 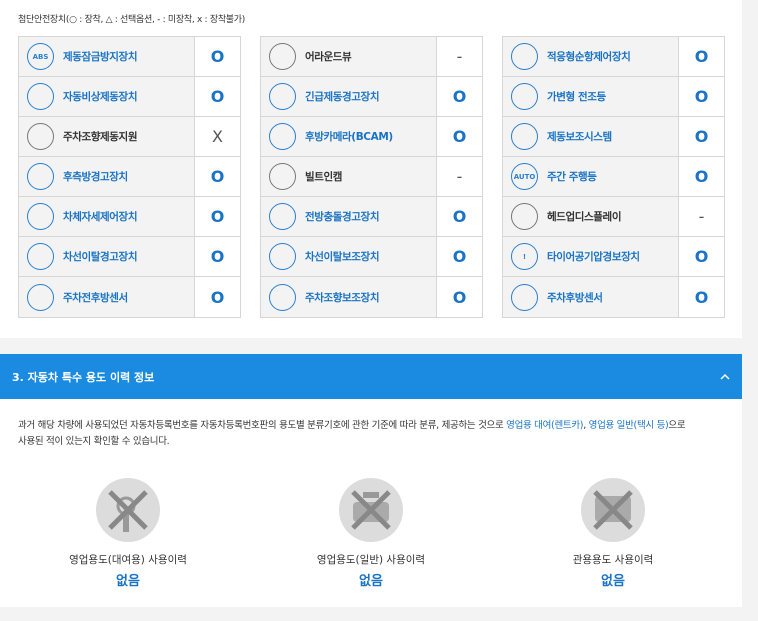 I want to click on safety-label: 주차조향제동지원, so click(x=100, y=137).